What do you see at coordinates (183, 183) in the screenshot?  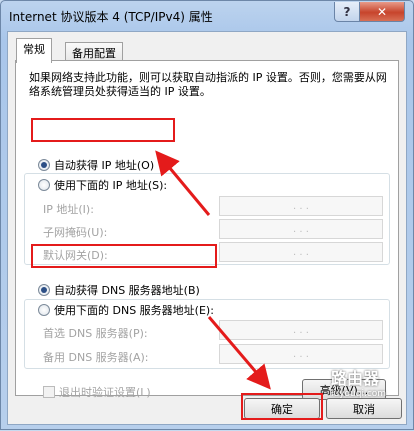 I see `arrow-to-auto-ip` at bounding box center [183, 183].